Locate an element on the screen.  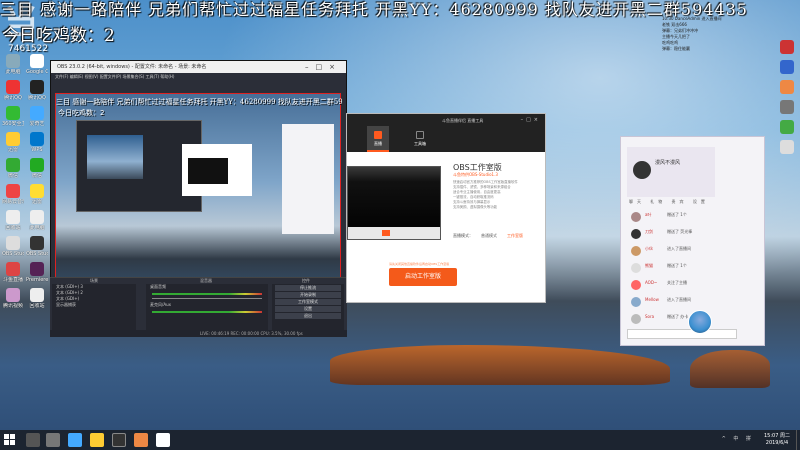
desktop-icon-column-right is located at coordinates (787, 100).